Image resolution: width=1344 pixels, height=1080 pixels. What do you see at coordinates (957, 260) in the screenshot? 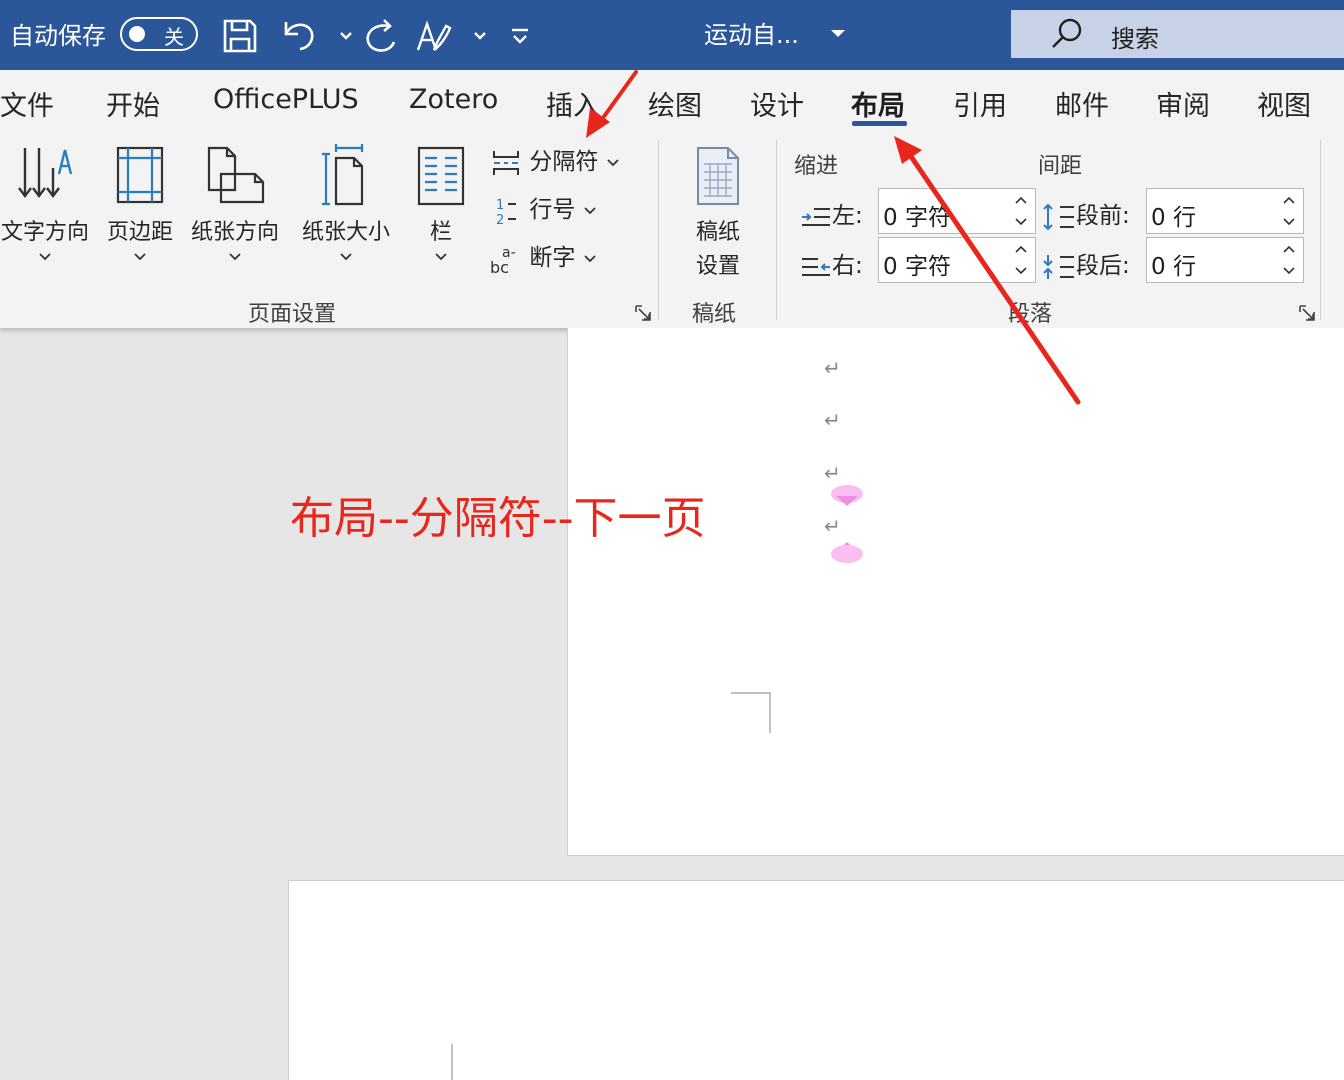
I see `indent-right-spinner: 0 字符` at bounding box center [957, 260].